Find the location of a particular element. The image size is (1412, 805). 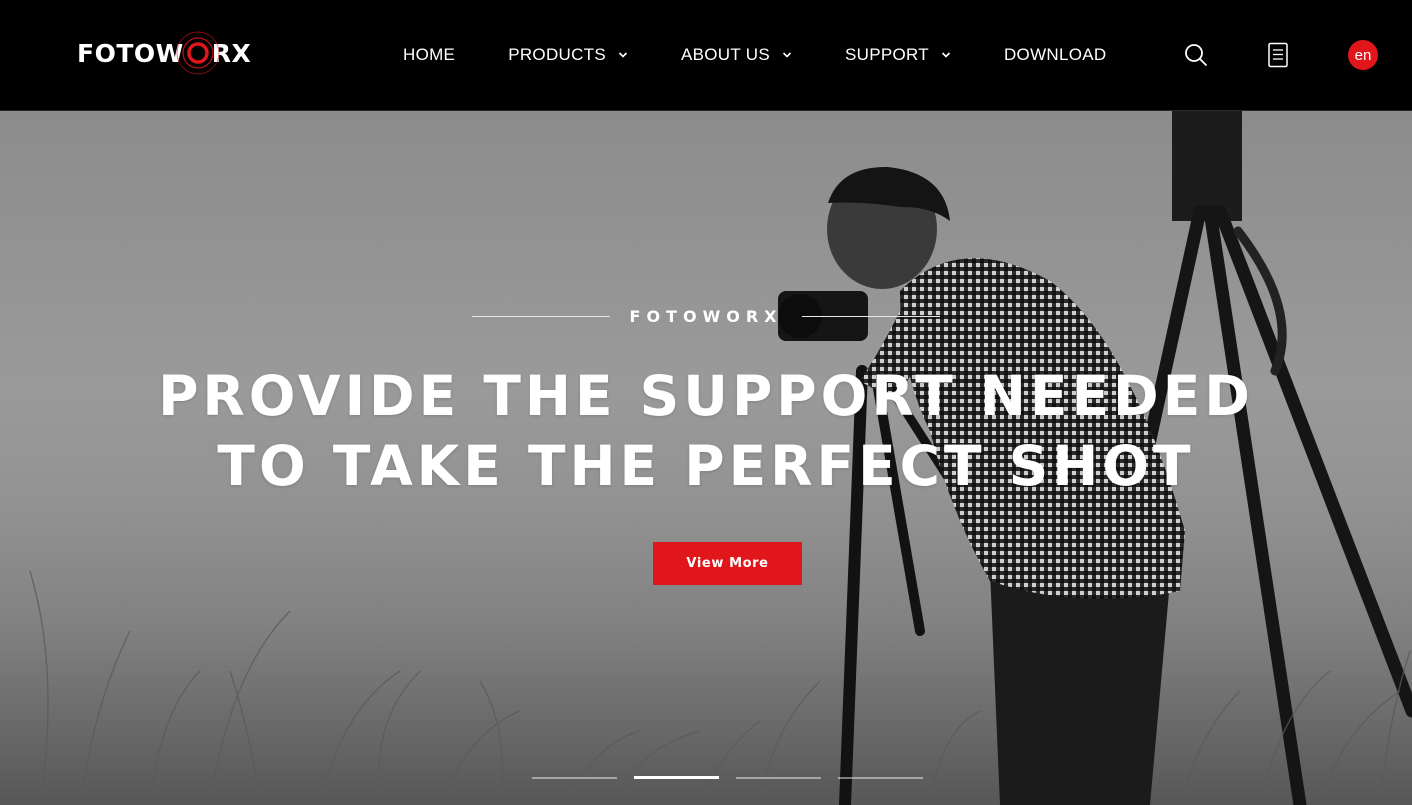

nav-item-about-us: ABOUT US is located at coordinates (736, 55).